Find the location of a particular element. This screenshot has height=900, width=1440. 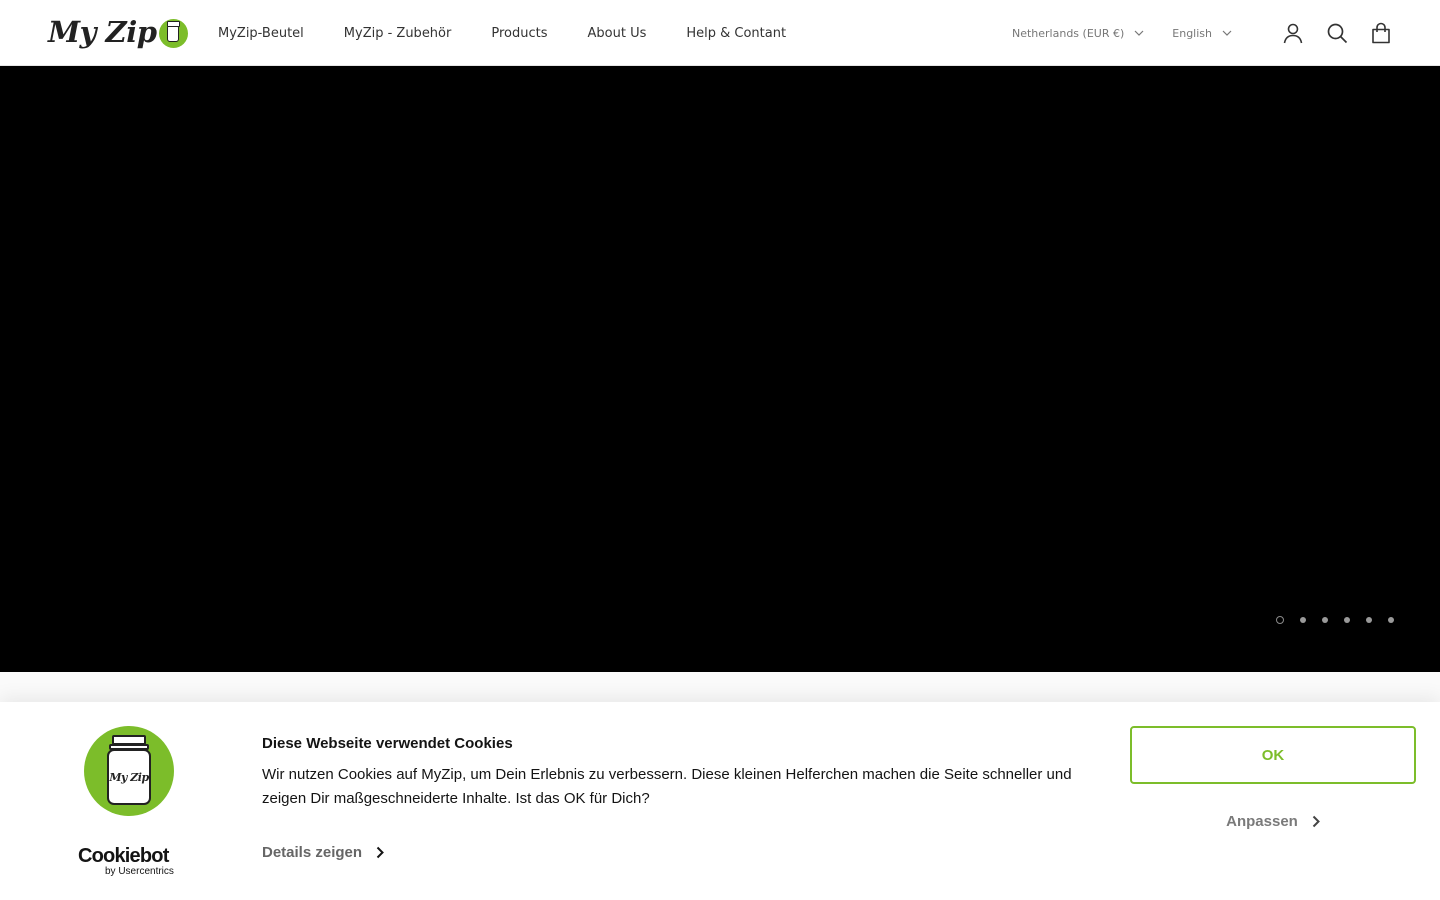

cookie-customize-button: Anpassen is located at coordinates (1273, 821).